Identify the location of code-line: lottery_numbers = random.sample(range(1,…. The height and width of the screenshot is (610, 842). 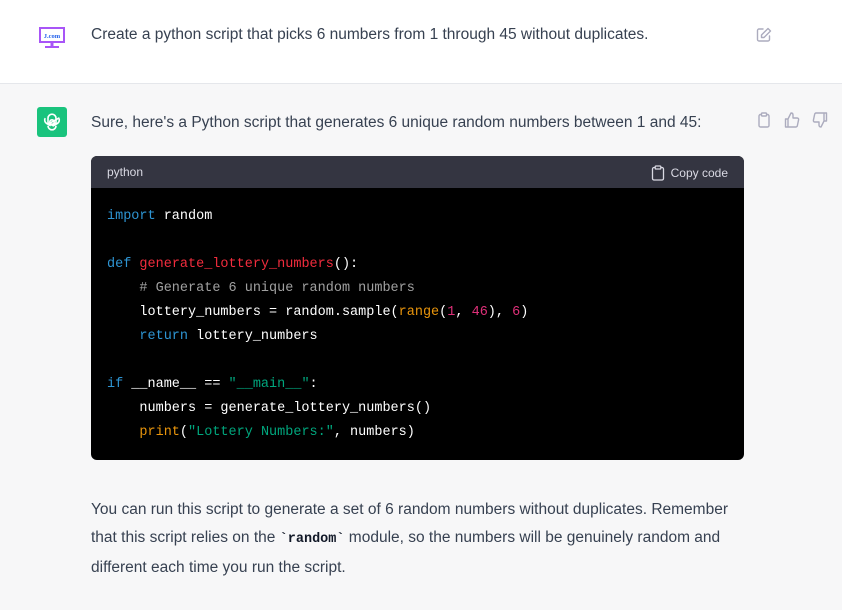
(334, 312).